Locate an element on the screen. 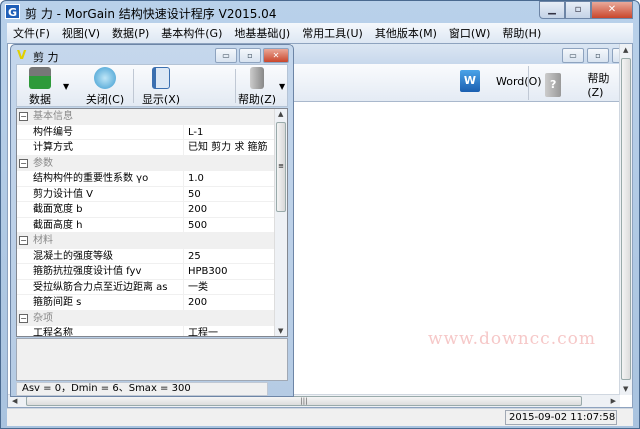 Image resolution: width=640 pixels, height=429 pixels. property-row: 箍筋抗拉强度设计值 fyv HPB300 is located at coordinates (152, 272).